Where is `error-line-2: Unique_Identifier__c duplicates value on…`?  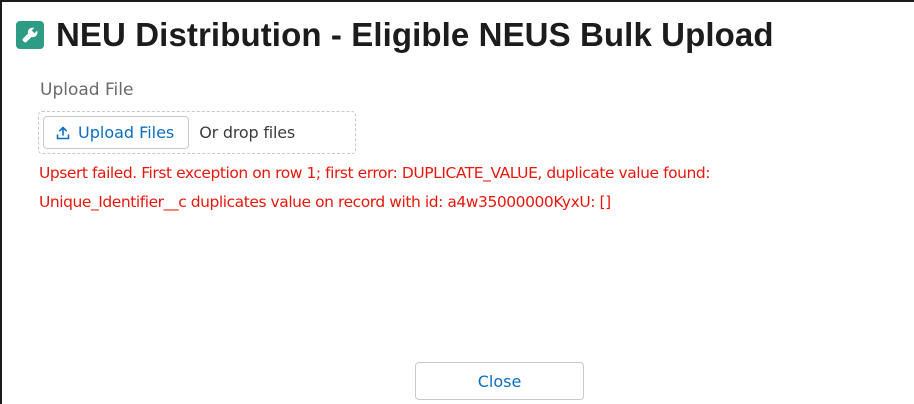
error-line-2: Unique_Identifier__c duplicates value on… is located at coordinates (325, 202).